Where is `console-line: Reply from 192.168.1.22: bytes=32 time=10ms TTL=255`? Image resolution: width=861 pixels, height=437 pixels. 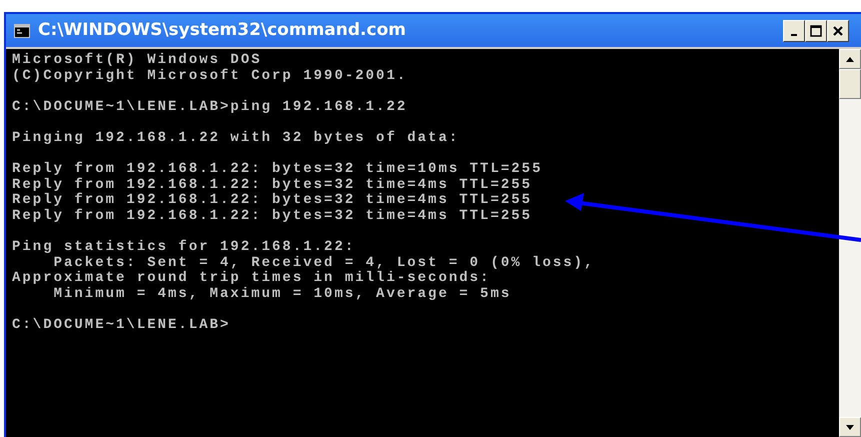
console-line: Reply from 192.168.1.22: bytes=32 time=10ms TTL=255 is located at coordinates (278, 170).